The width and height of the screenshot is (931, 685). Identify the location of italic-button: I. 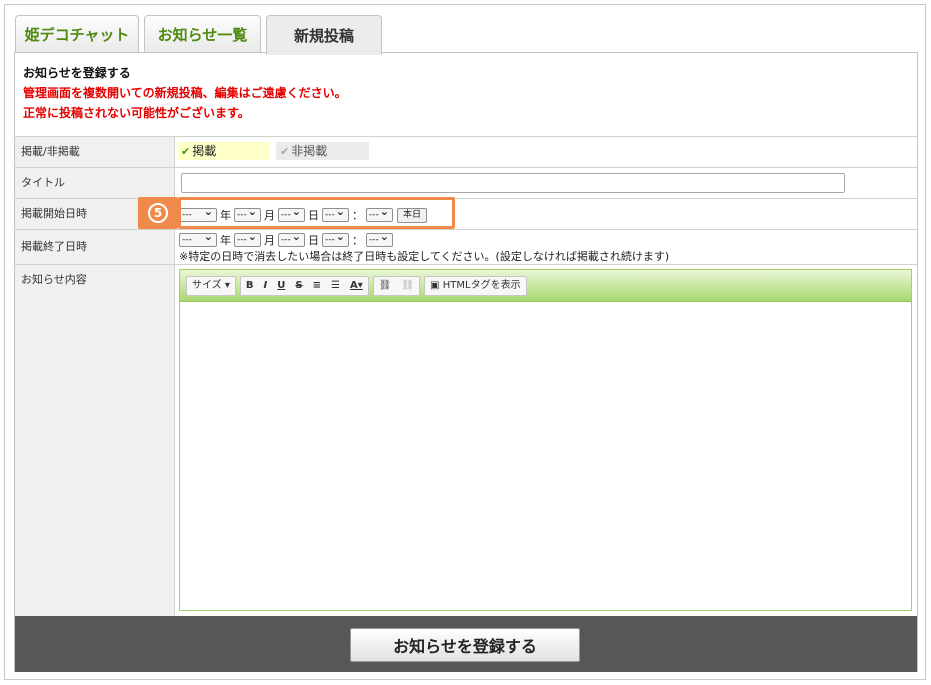
(266, 286).